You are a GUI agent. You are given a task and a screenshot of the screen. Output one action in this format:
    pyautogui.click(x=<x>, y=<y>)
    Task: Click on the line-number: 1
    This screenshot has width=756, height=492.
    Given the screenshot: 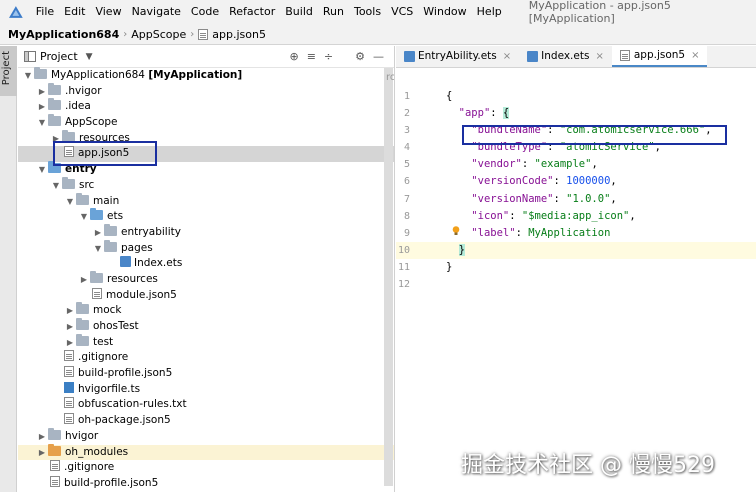 What is the action you would take?
    pyautogui.click(x=406, y=96)
    